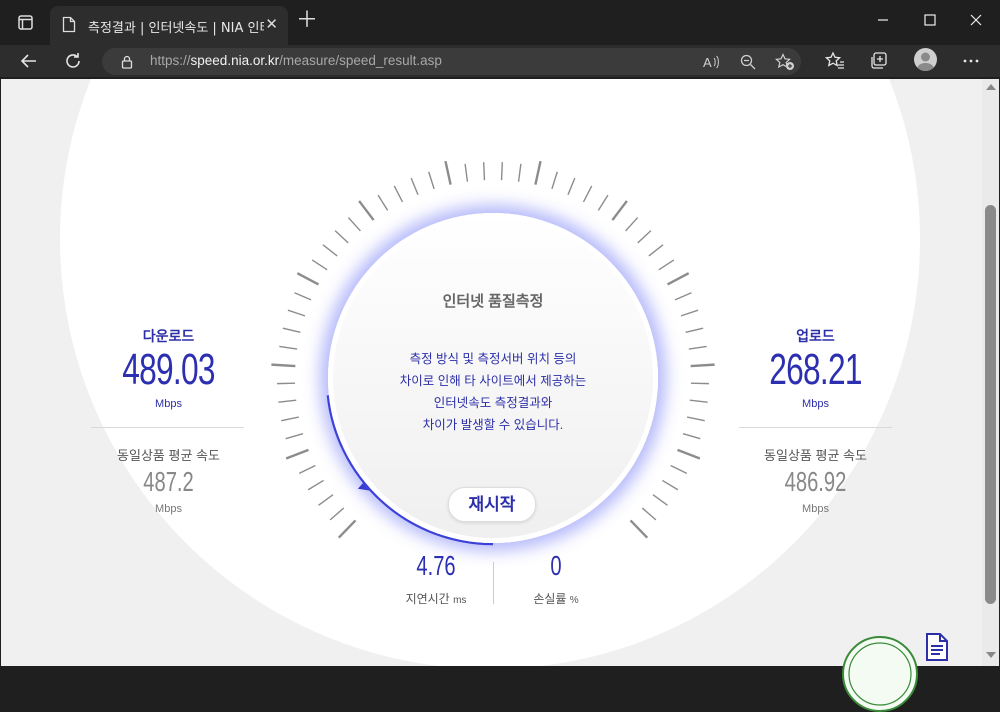  Describe the element at coordinates (976, 21) in the screenshot. I see `window-close-icon` at that location.